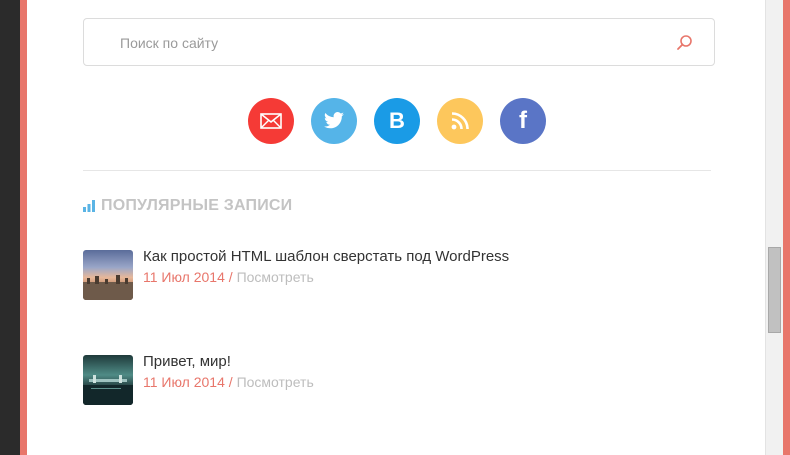  I want to click on popular-posts-heading: ПОПУЛЯРНЫЕ ЗАПИСИ, so click(187, 206).